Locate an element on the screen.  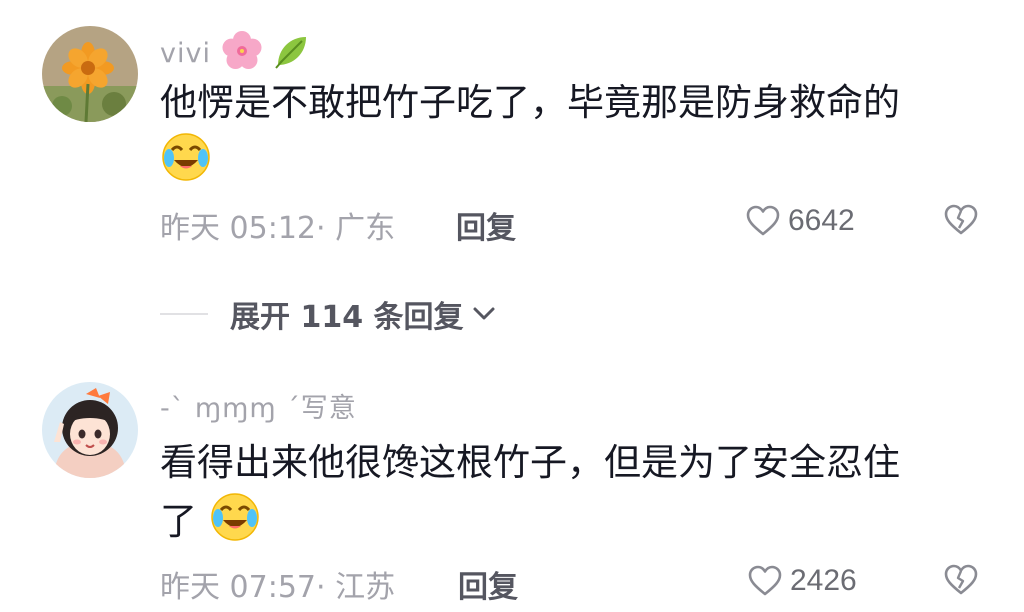
like-button: 6642 is located at coordinates (800, 221).